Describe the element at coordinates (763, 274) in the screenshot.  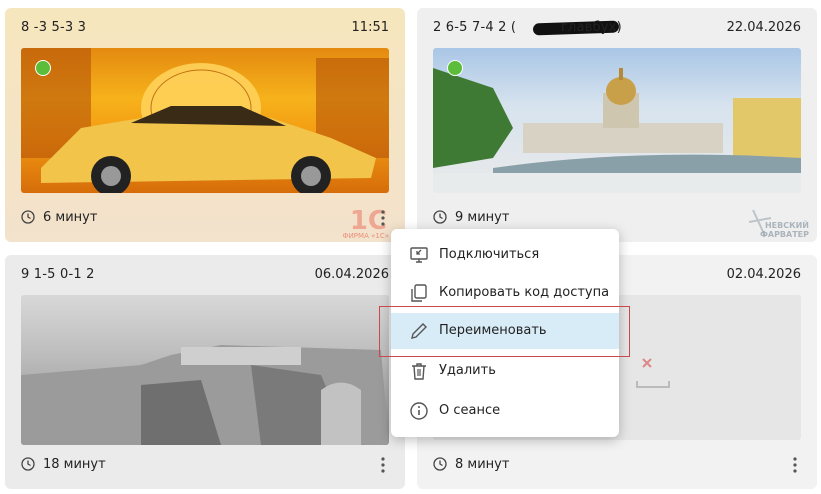
I see `session-time: 02.04.2026` at that location.